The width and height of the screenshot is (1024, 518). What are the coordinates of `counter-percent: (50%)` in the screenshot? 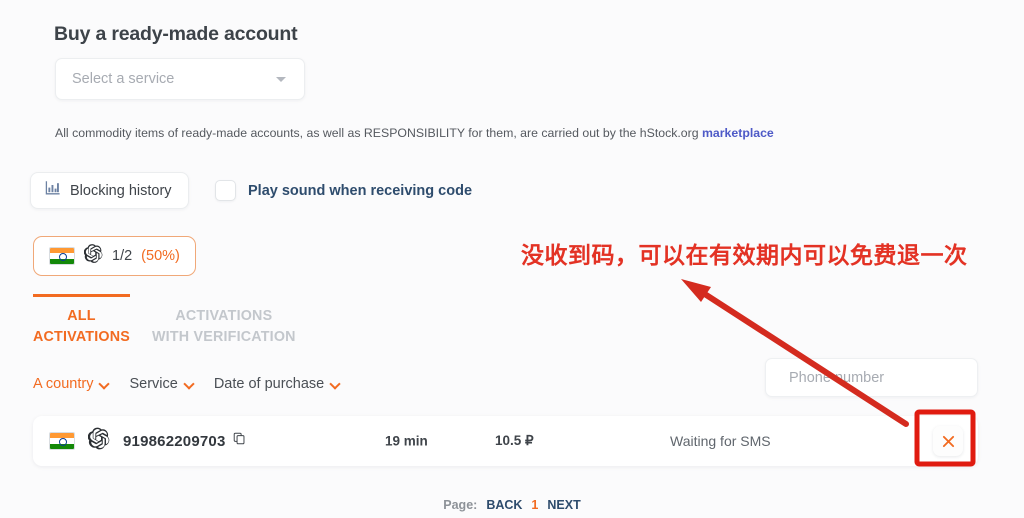 It's located at (160, 256).